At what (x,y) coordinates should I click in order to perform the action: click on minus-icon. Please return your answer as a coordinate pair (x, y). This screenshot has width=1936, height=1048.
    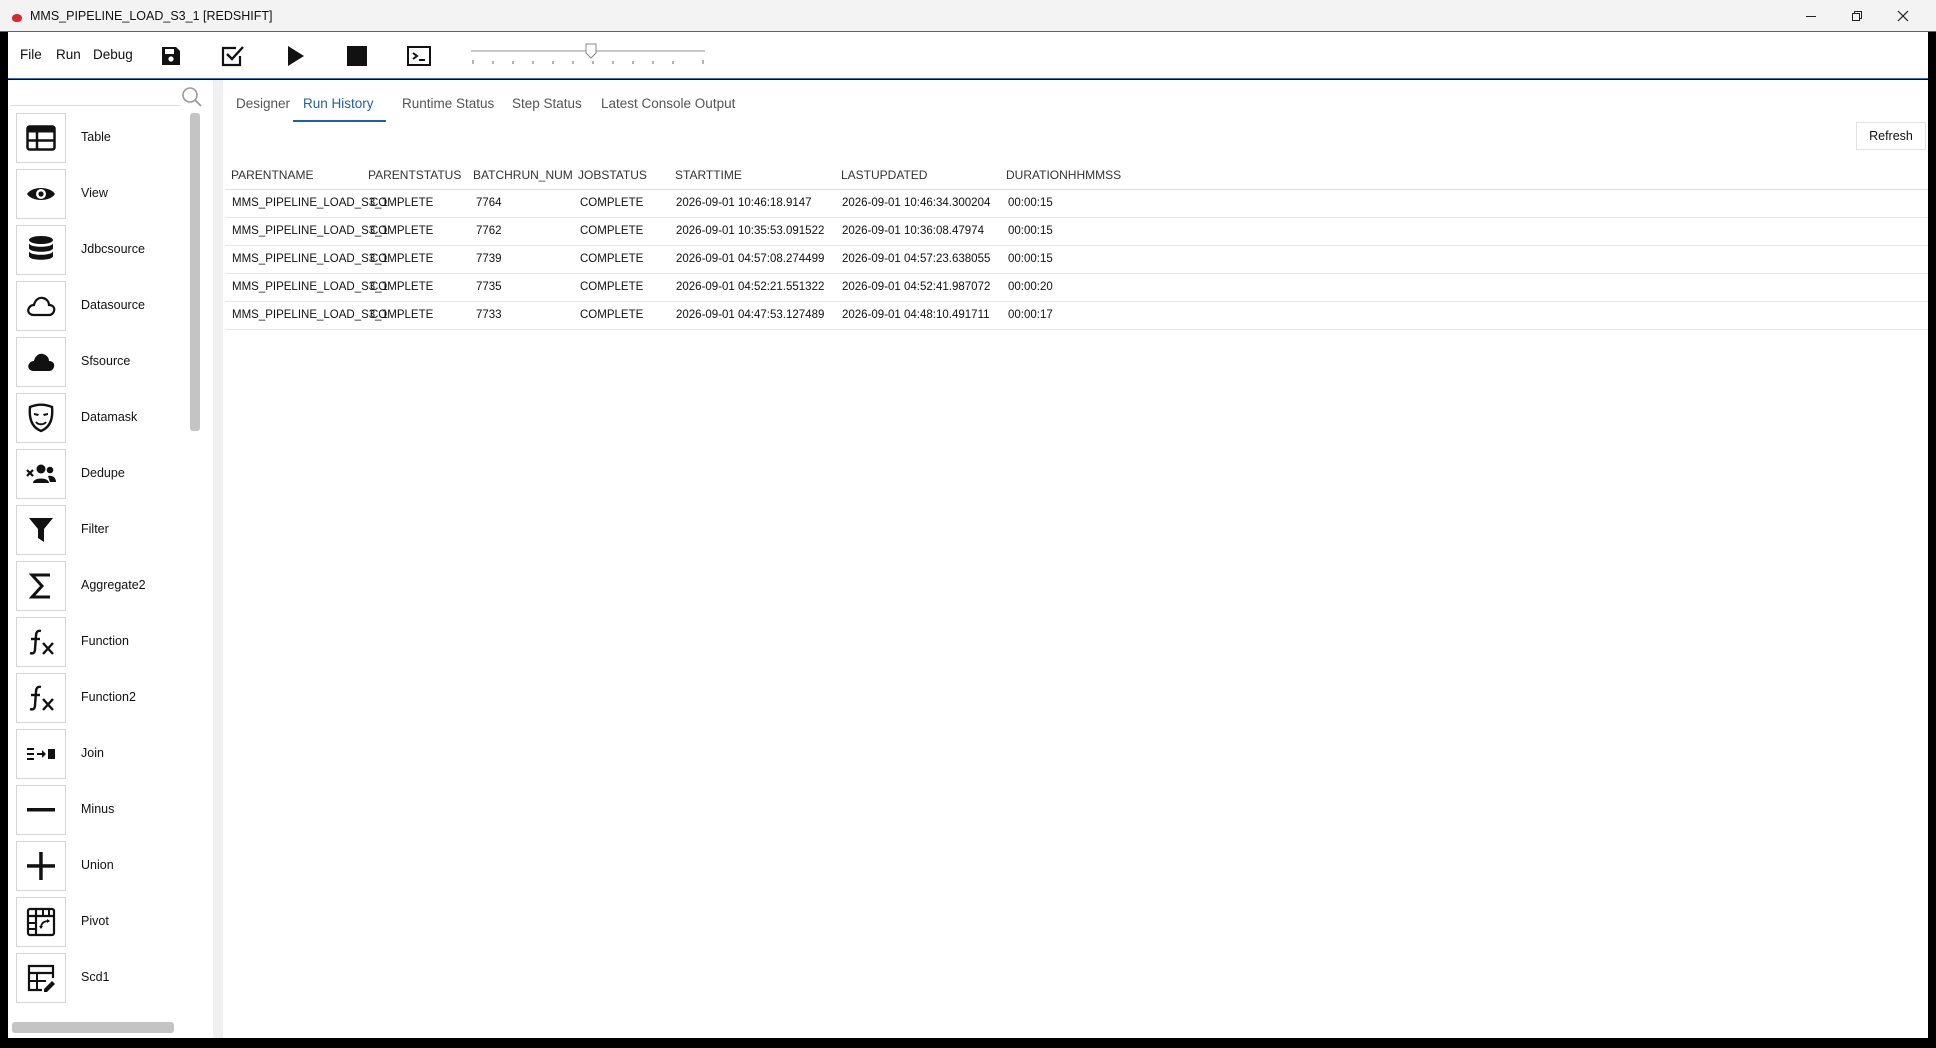
    Looking at the image, I should click on (41, 810).